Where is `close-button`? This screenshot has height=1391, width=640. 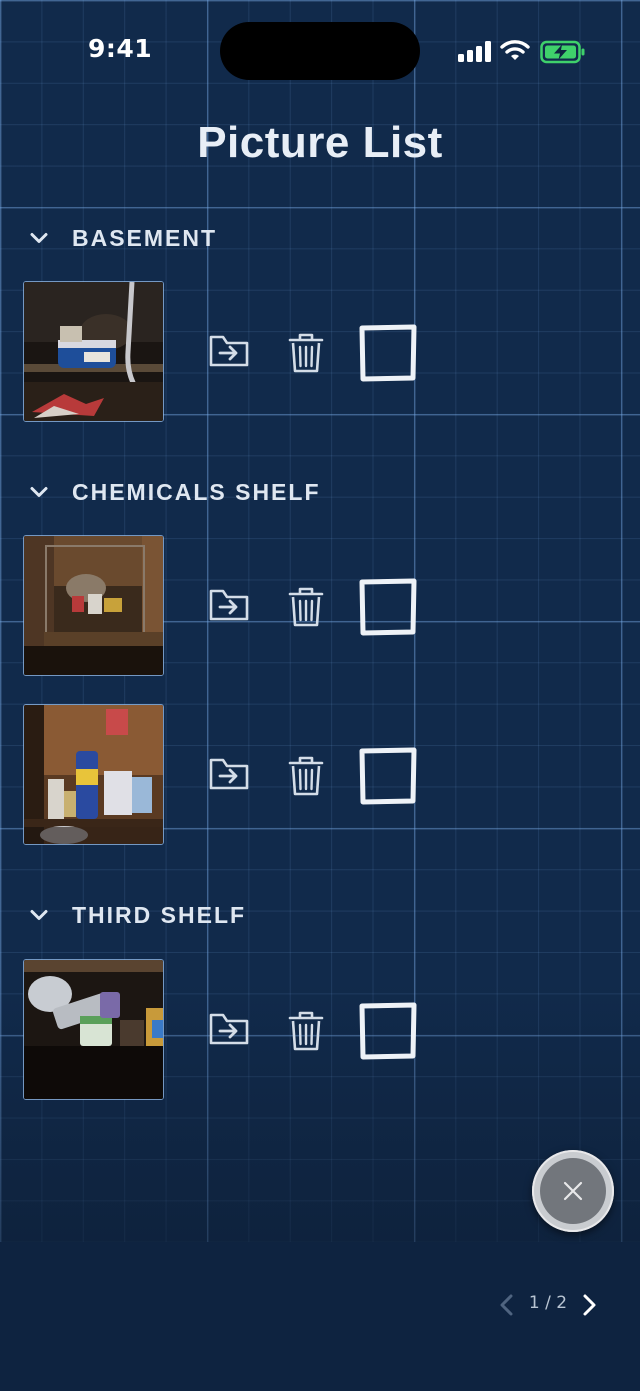
close-button is located at coordinates (573, 1191).